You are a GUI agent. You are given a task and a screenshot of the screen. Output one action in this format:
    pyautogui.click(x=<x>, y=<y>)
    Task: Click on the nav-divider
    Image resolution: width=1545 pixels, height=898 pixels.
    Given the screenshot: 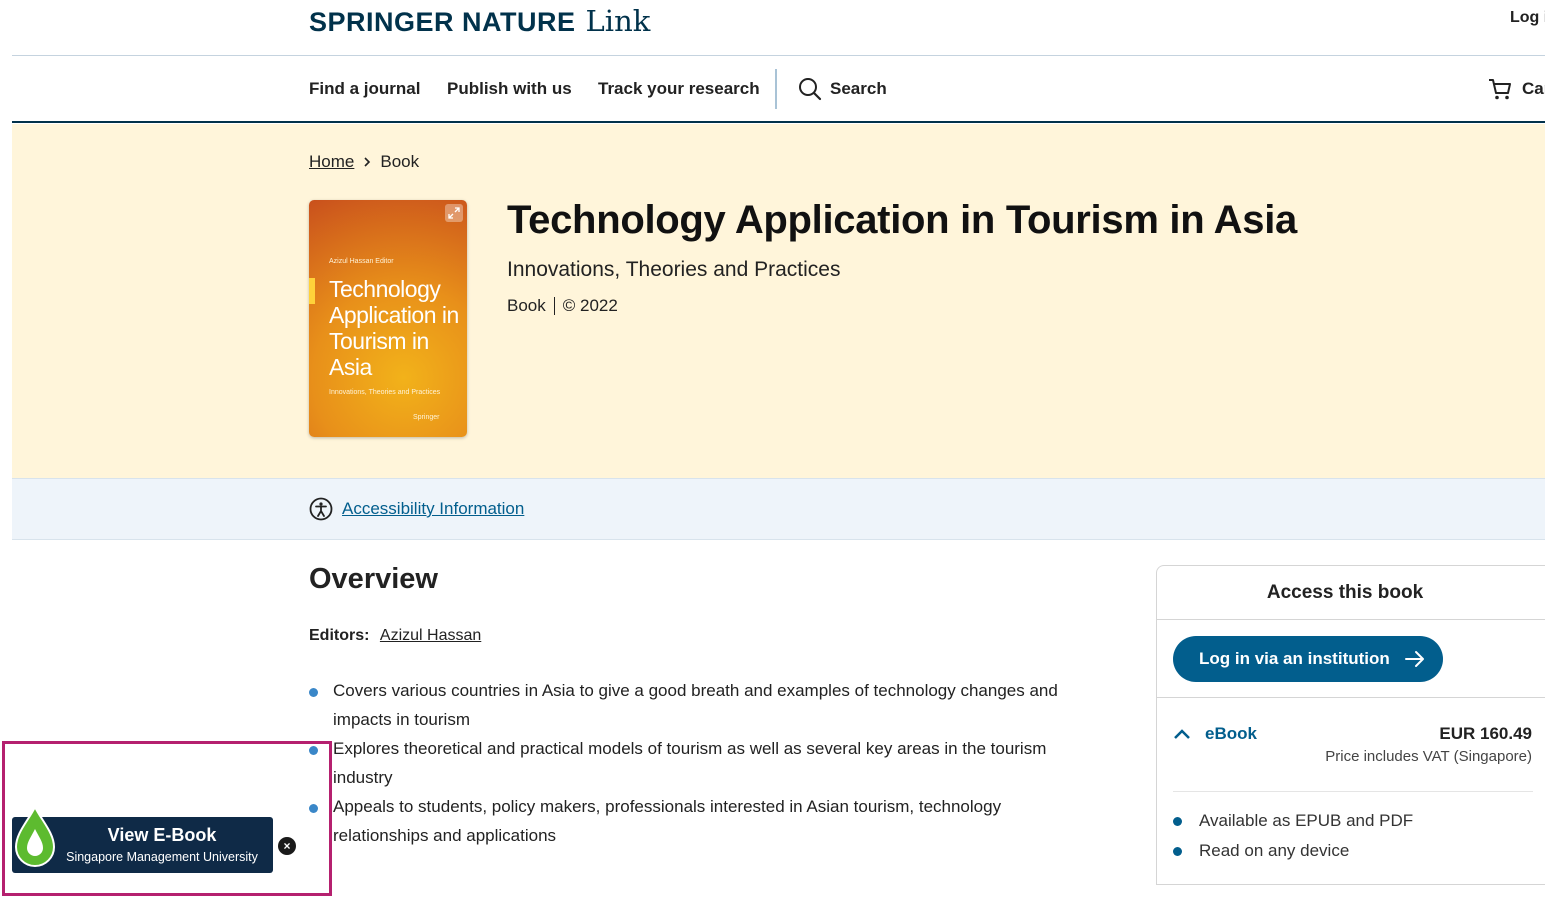 What is the action you would take?
    pyautogui.click(x=776, y=89)
    